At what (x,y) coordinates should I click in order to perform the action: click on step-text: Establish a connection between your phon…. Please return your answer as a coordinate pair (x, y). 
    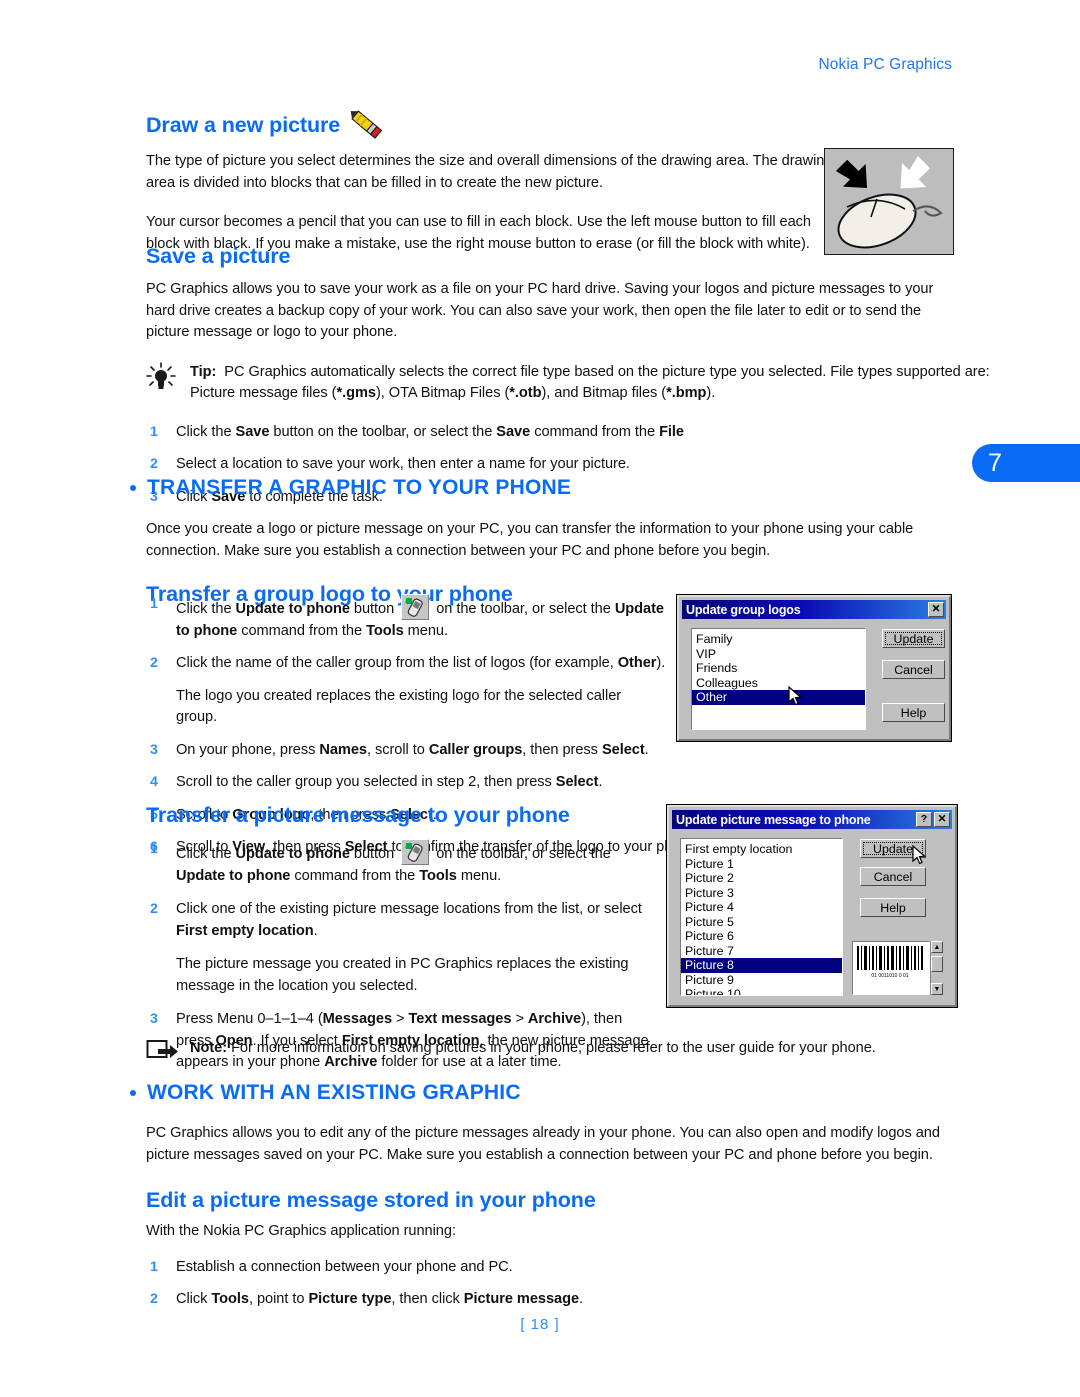
    Looking at the image, I should click on (344, 1266).